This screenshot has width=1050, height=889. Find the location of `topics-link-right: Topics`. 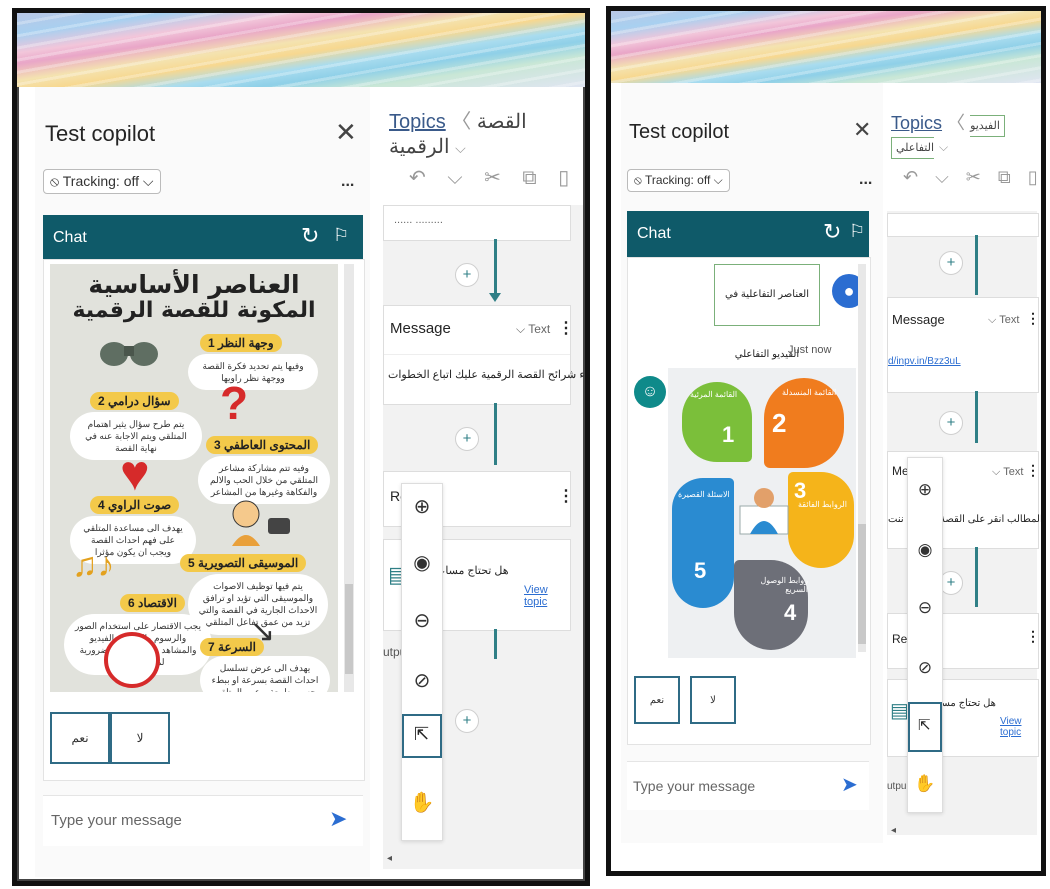

topics-link-right: Topics is located at coordinates (916, 123).